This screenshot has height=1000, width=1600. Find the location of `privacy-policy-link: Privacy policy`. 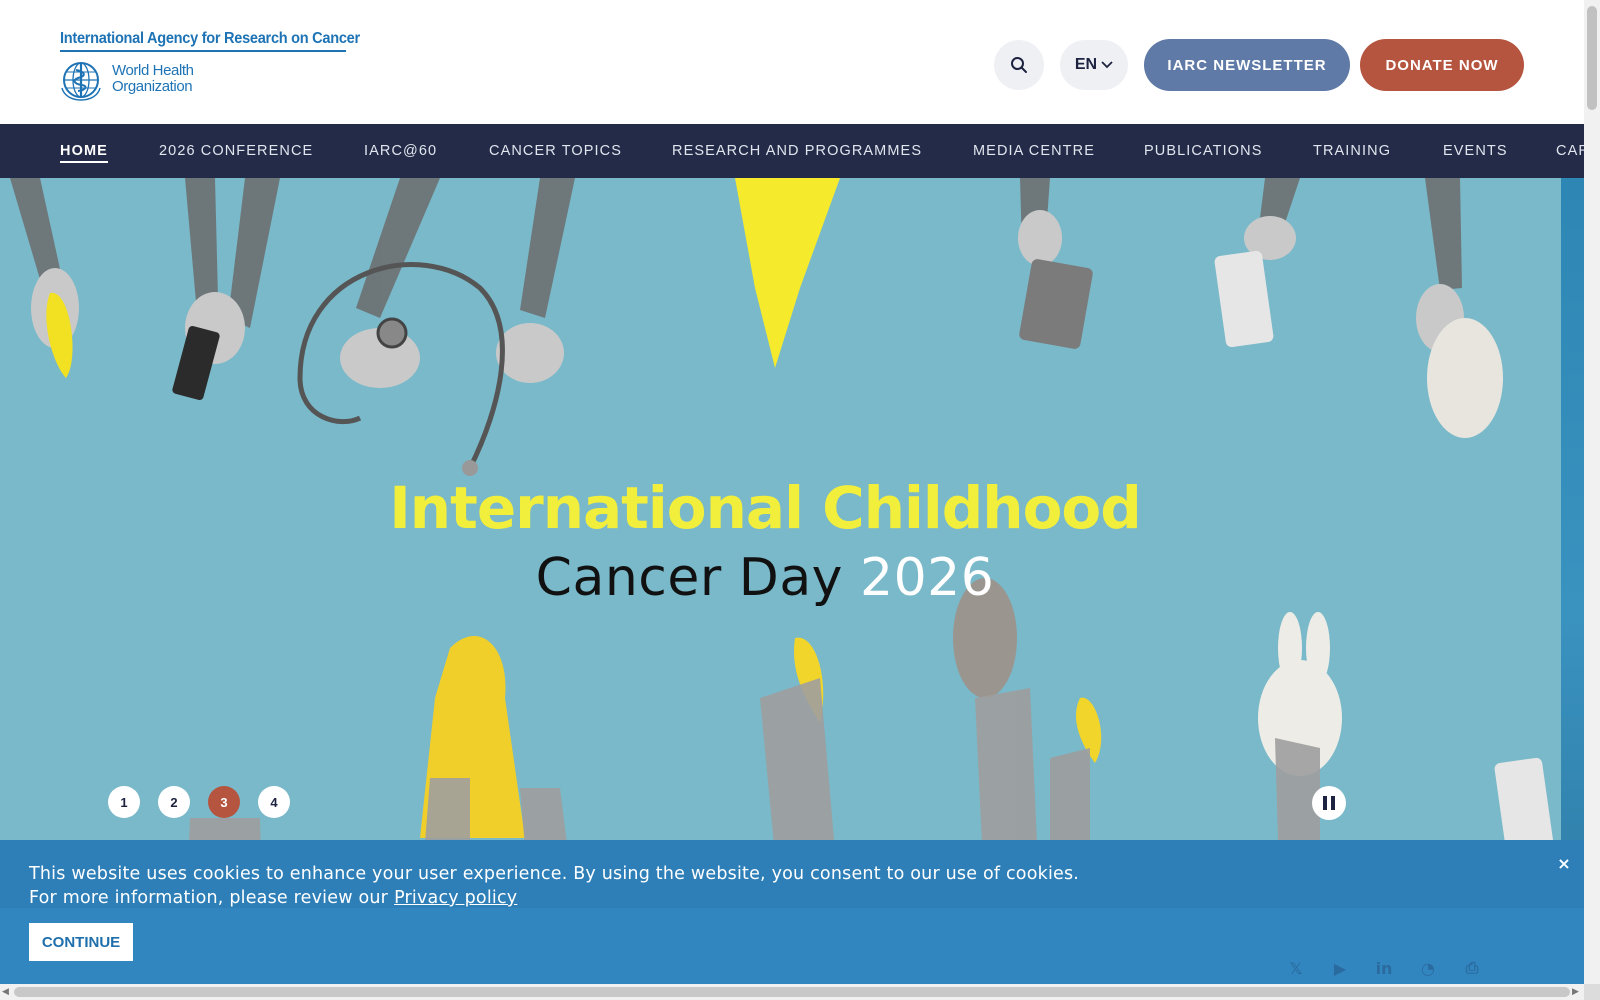

privacy-policy-link: Privacy policy is located at coordinates (455, 898).